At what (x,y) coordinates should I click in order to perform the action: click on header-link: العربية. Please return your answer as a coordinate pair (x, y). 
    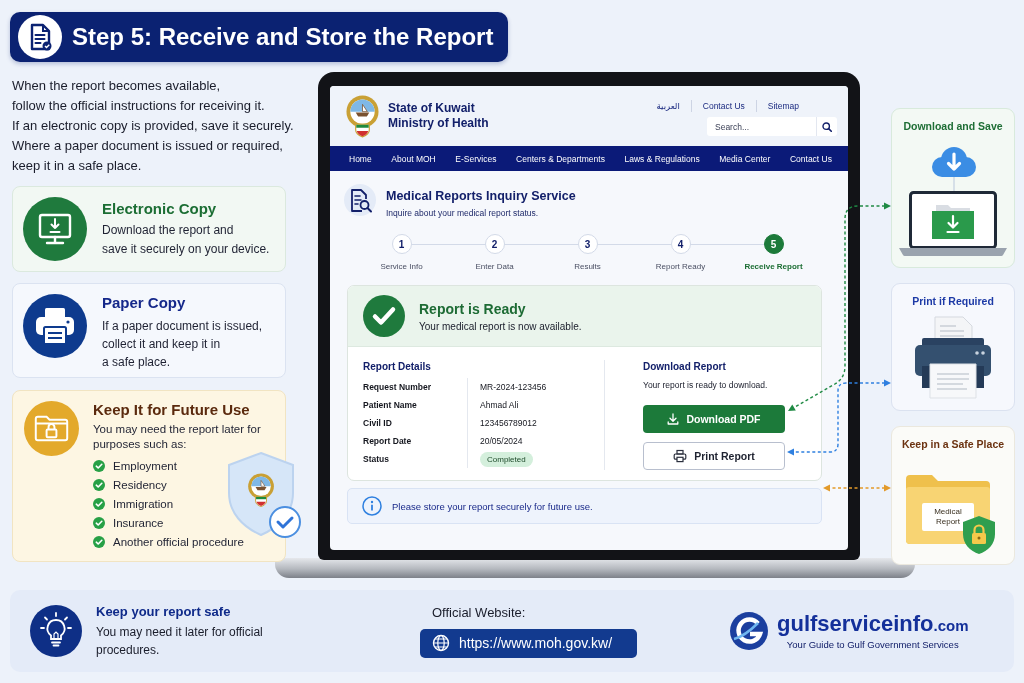
    Looking at the image, I should click on (668, 106).